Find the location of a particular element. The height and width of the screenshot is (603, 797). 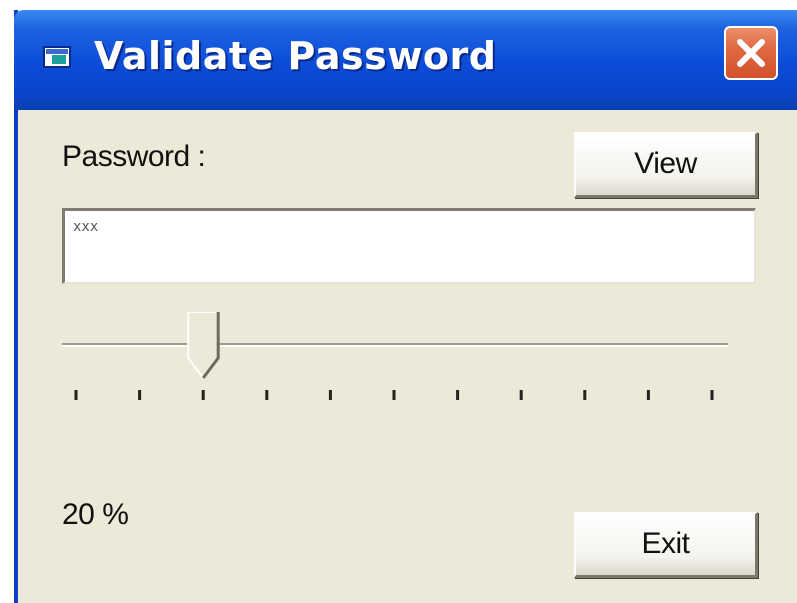

view-button: View is located at coordinates (666, 165).